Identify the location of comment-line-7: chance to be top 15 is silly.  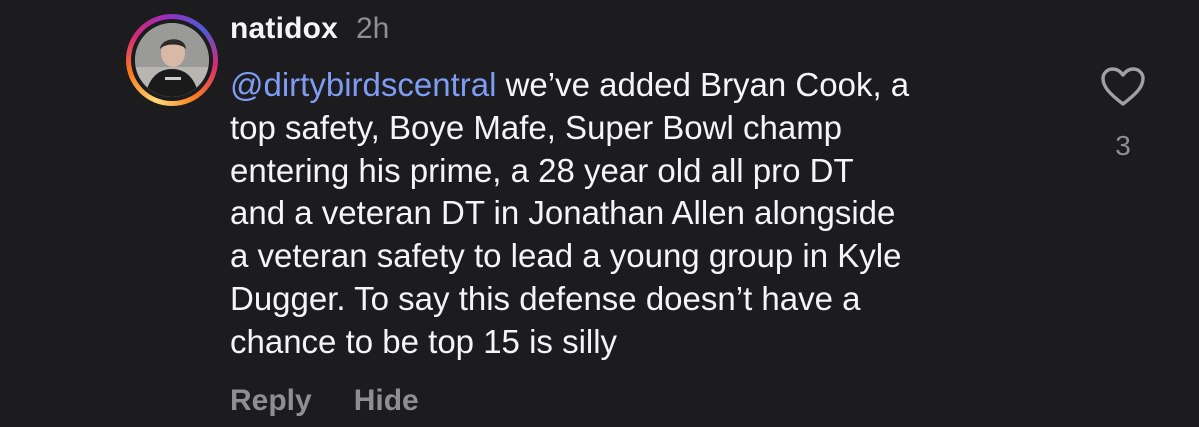
(424, 341).